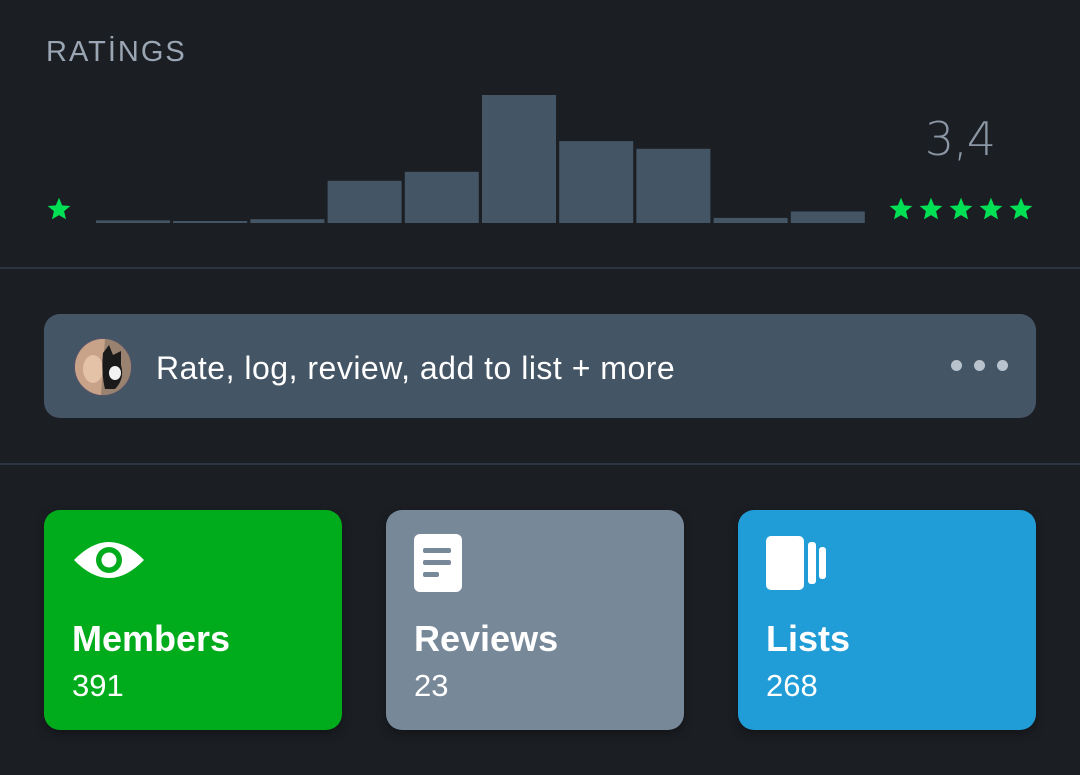 The image size is (1080, 775). What do you see at coordinates (796, 563) in the screenshot?
I see `lists-icon` at bounding box center [796, 563].